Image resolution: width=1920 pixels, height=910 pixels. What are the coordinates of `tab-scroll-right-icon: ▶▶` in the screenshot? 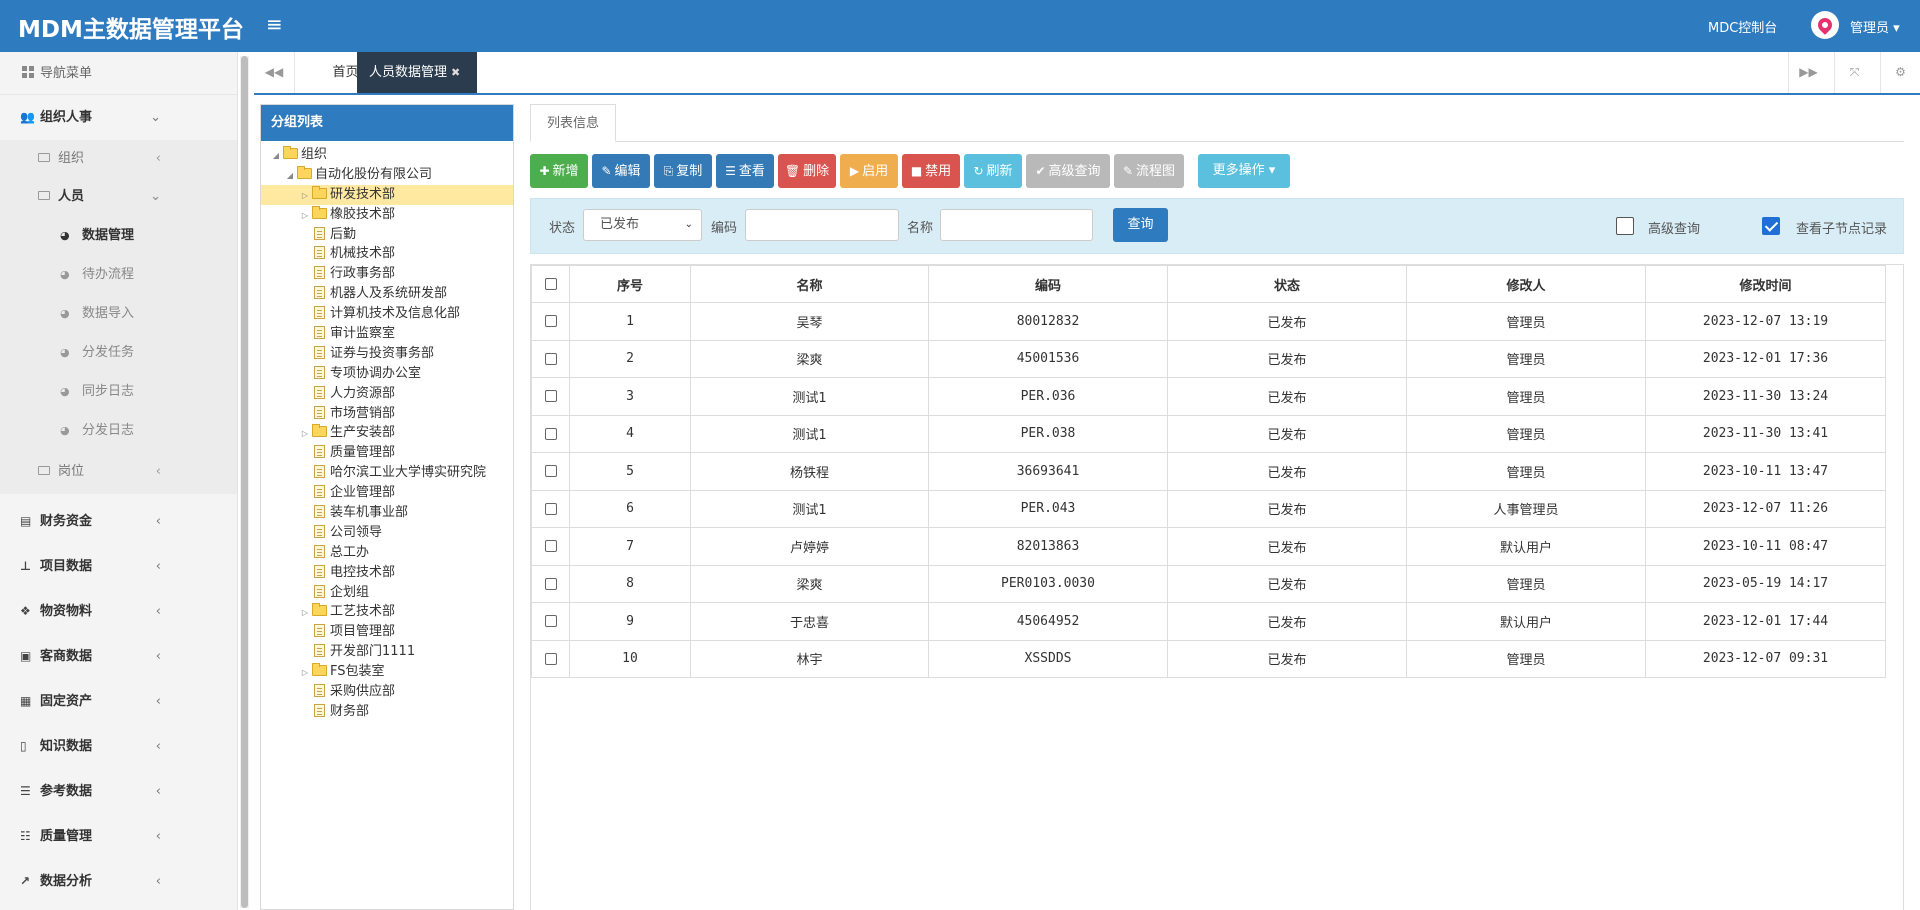 It's located at (1808, 72).